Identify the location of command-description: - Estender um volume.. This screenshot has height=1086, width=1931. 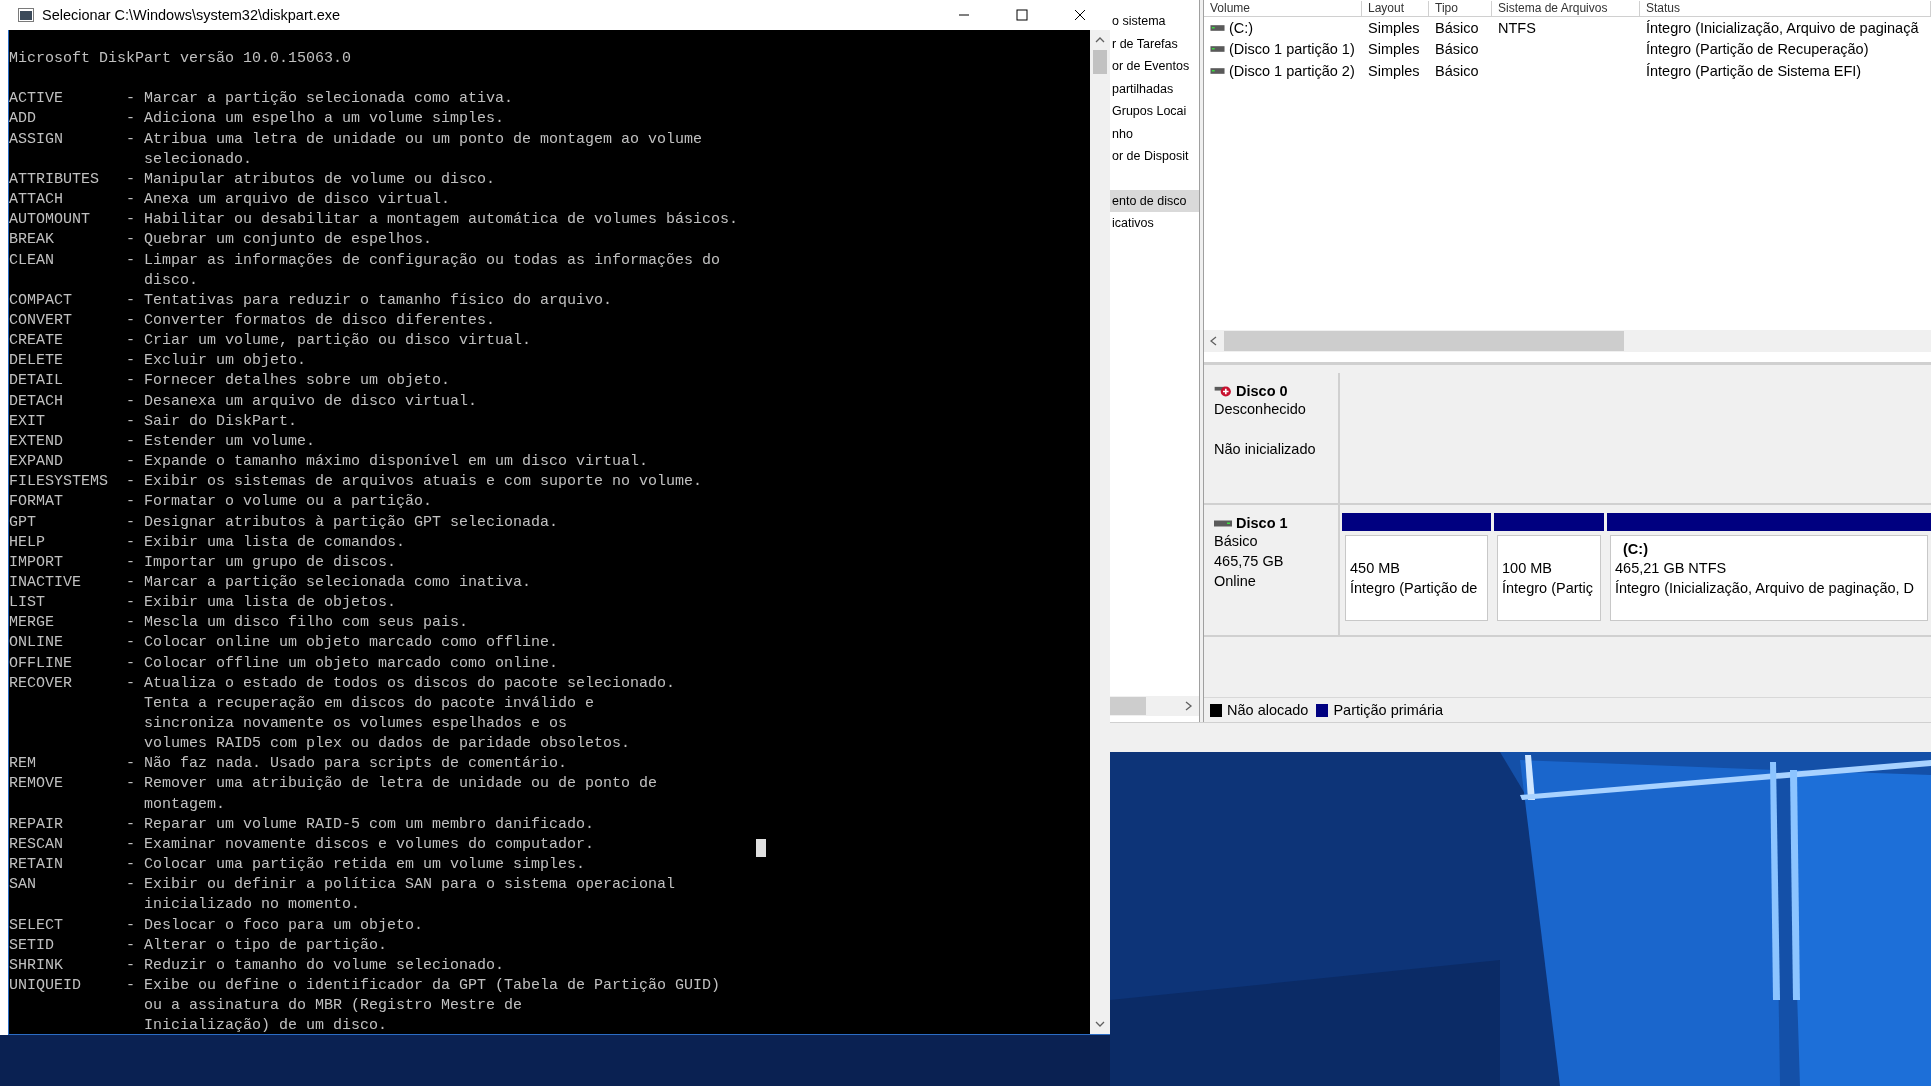
(221, 441).